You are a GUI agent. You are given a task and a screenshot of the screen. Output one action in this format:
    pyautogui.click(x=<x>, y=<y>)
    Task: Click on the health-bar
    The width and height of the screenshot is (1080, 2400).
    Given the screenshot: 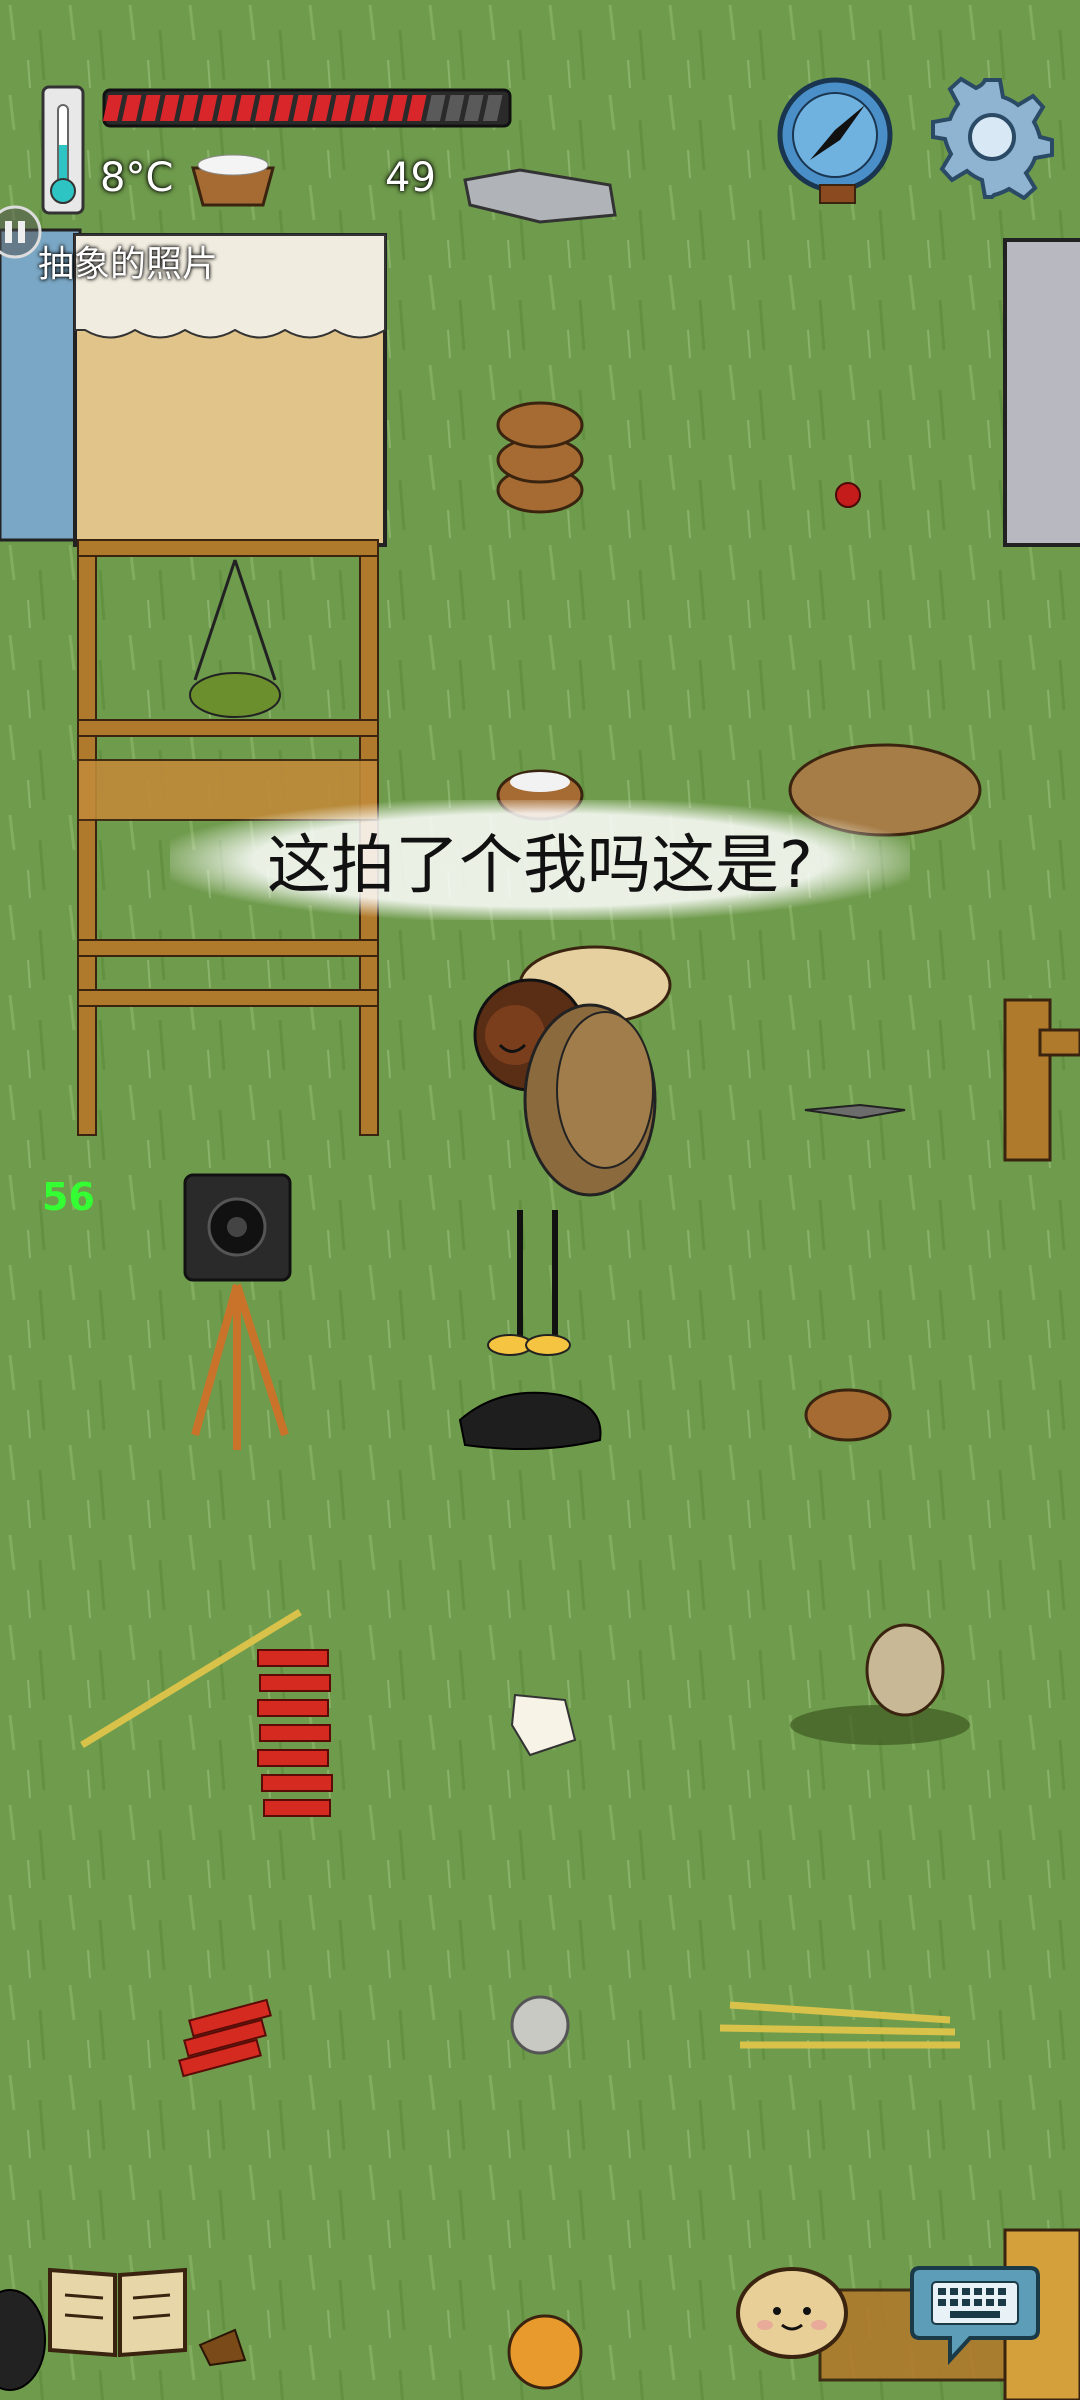 What is the action you would take?
    pyautogui.click(x=307, y=108)
    